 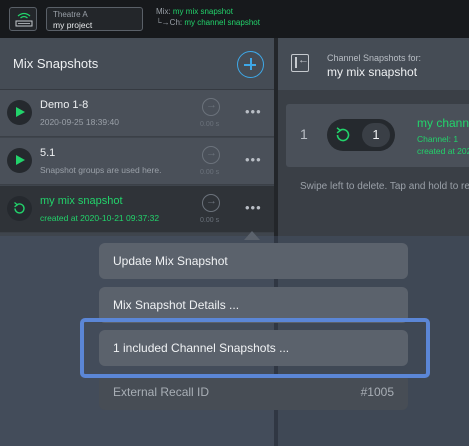 I want to click on channel-snapshot-name: my channel snapshot, so click(x=443, y=123).